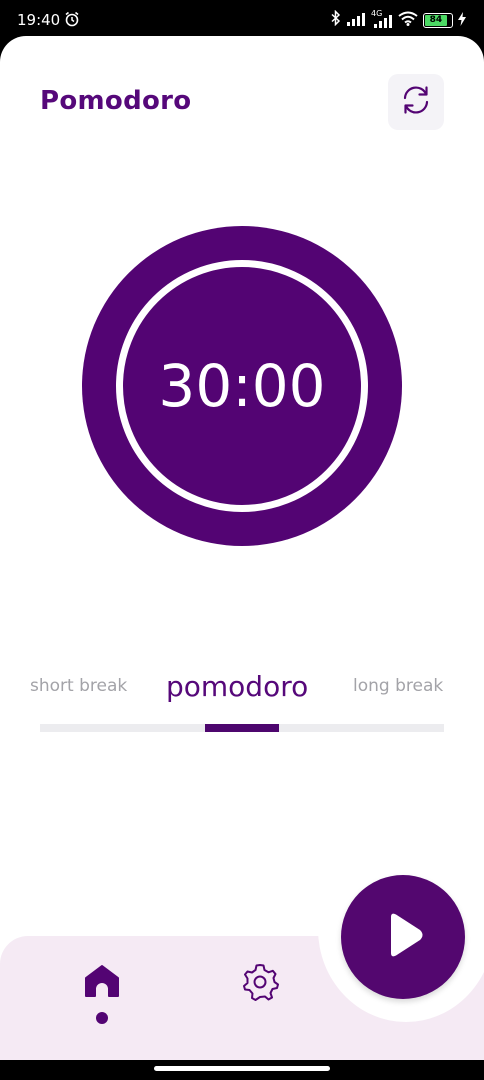 The height and width of the screenshot is (1080, 484). What do you see at coordinates (116, 101) in the screenshot?
I see `page-title: Pomodoro` at bounding box center [116, 101].